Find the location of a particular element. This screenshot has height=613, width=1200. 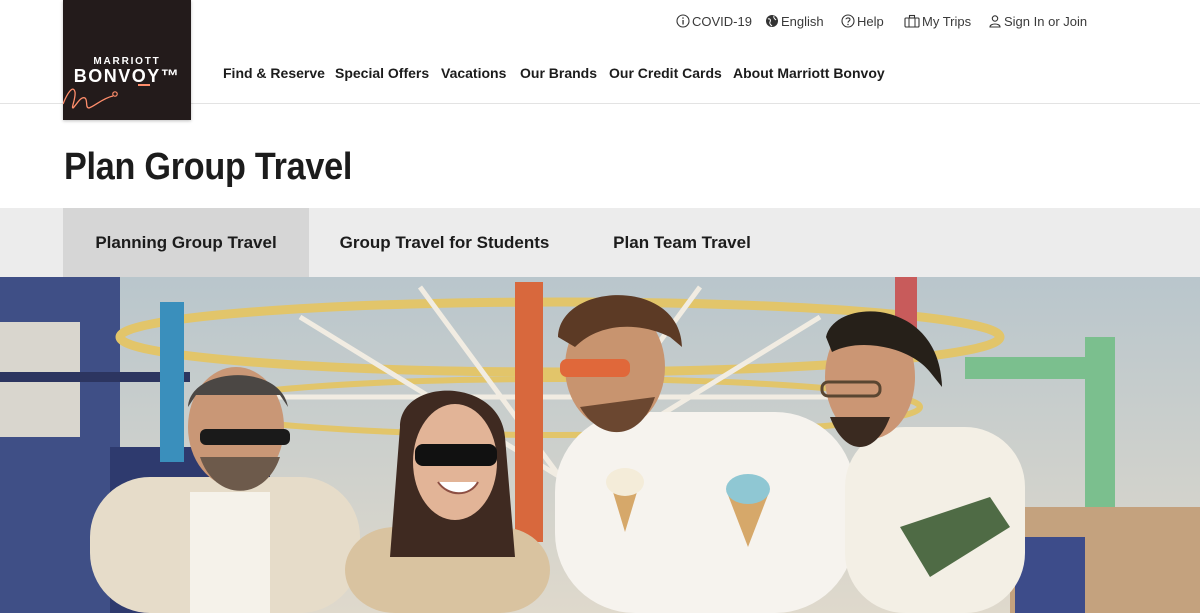

my-trips-link: My Trips is located at coordinates (937, 21).